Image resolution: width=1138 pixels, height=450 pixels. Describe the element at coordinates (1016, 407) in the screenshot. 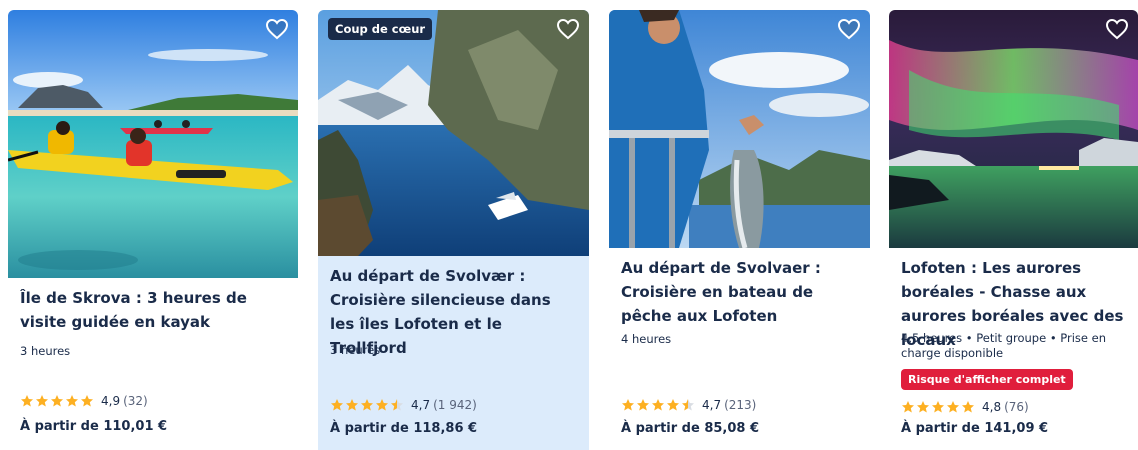

I see `review-count: (76)` at that location.